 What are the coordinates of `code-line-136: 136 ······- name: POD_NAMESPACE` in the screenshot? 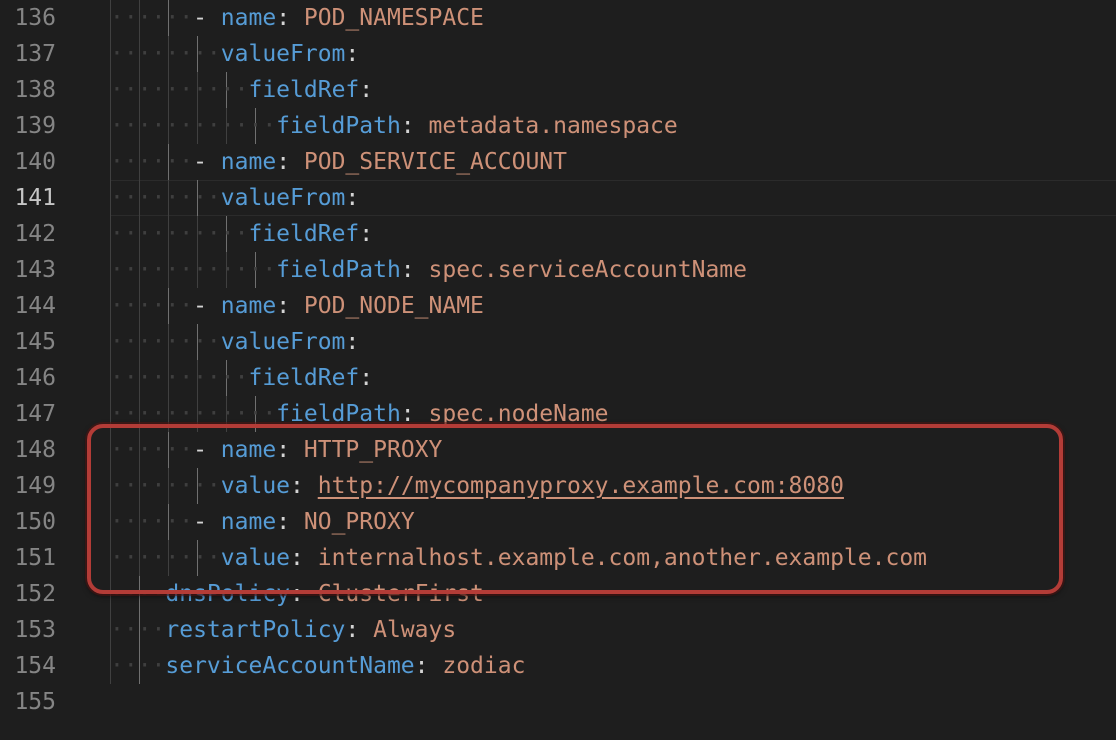 It's located at (558, 18).